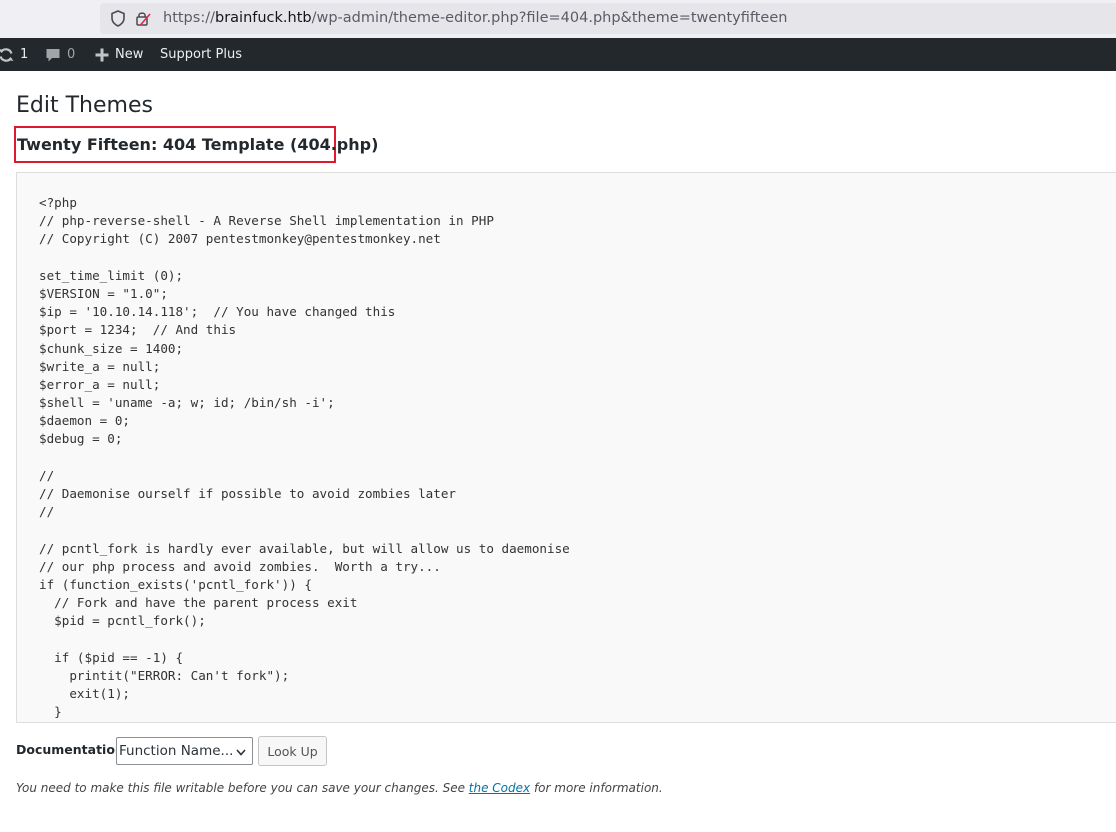  I want to click on code-line: $daemon = 0;, so click(84, 421).